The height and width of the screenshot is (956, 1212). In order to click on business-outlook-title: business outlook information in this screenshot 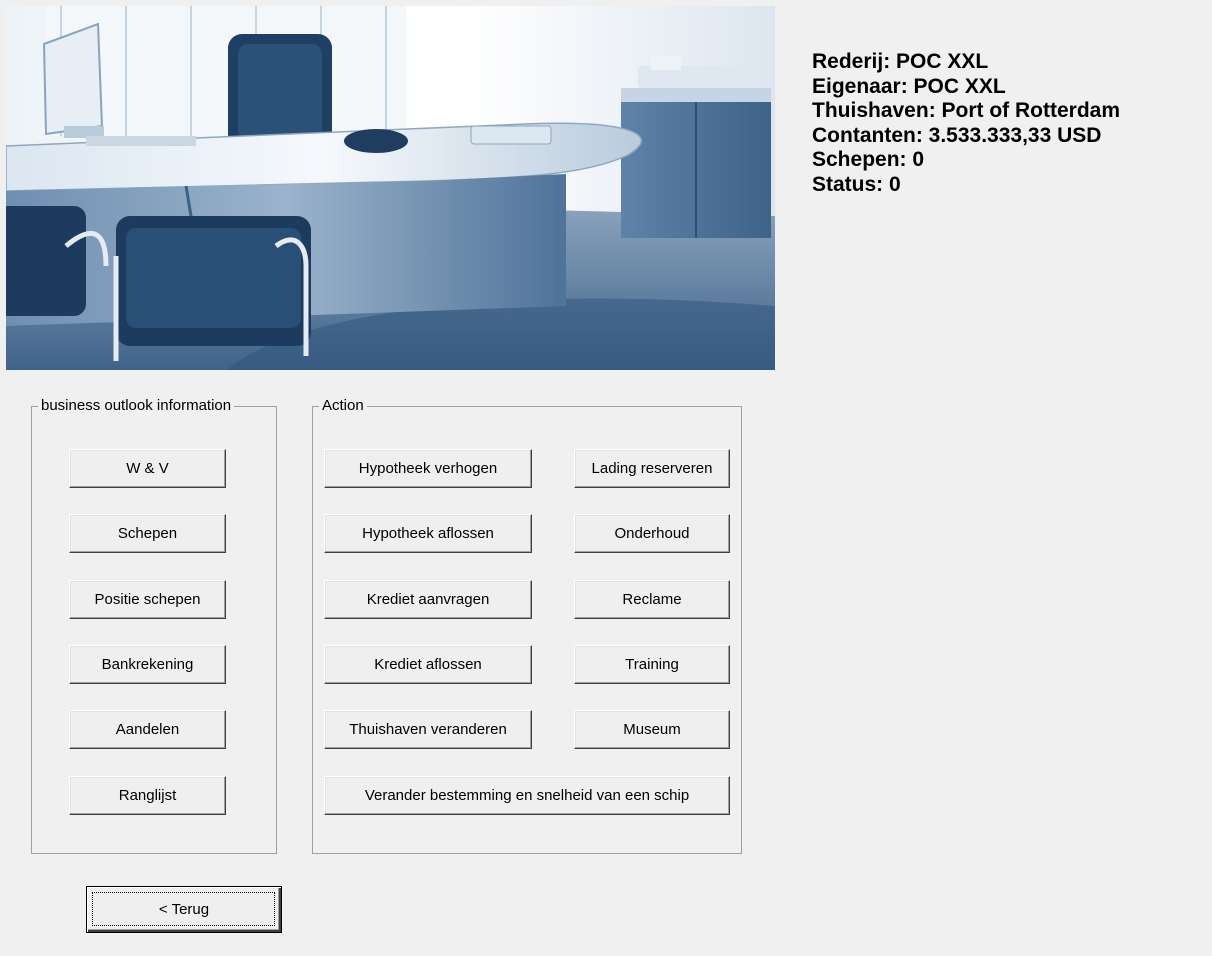, I will do `click(136, 406)`.